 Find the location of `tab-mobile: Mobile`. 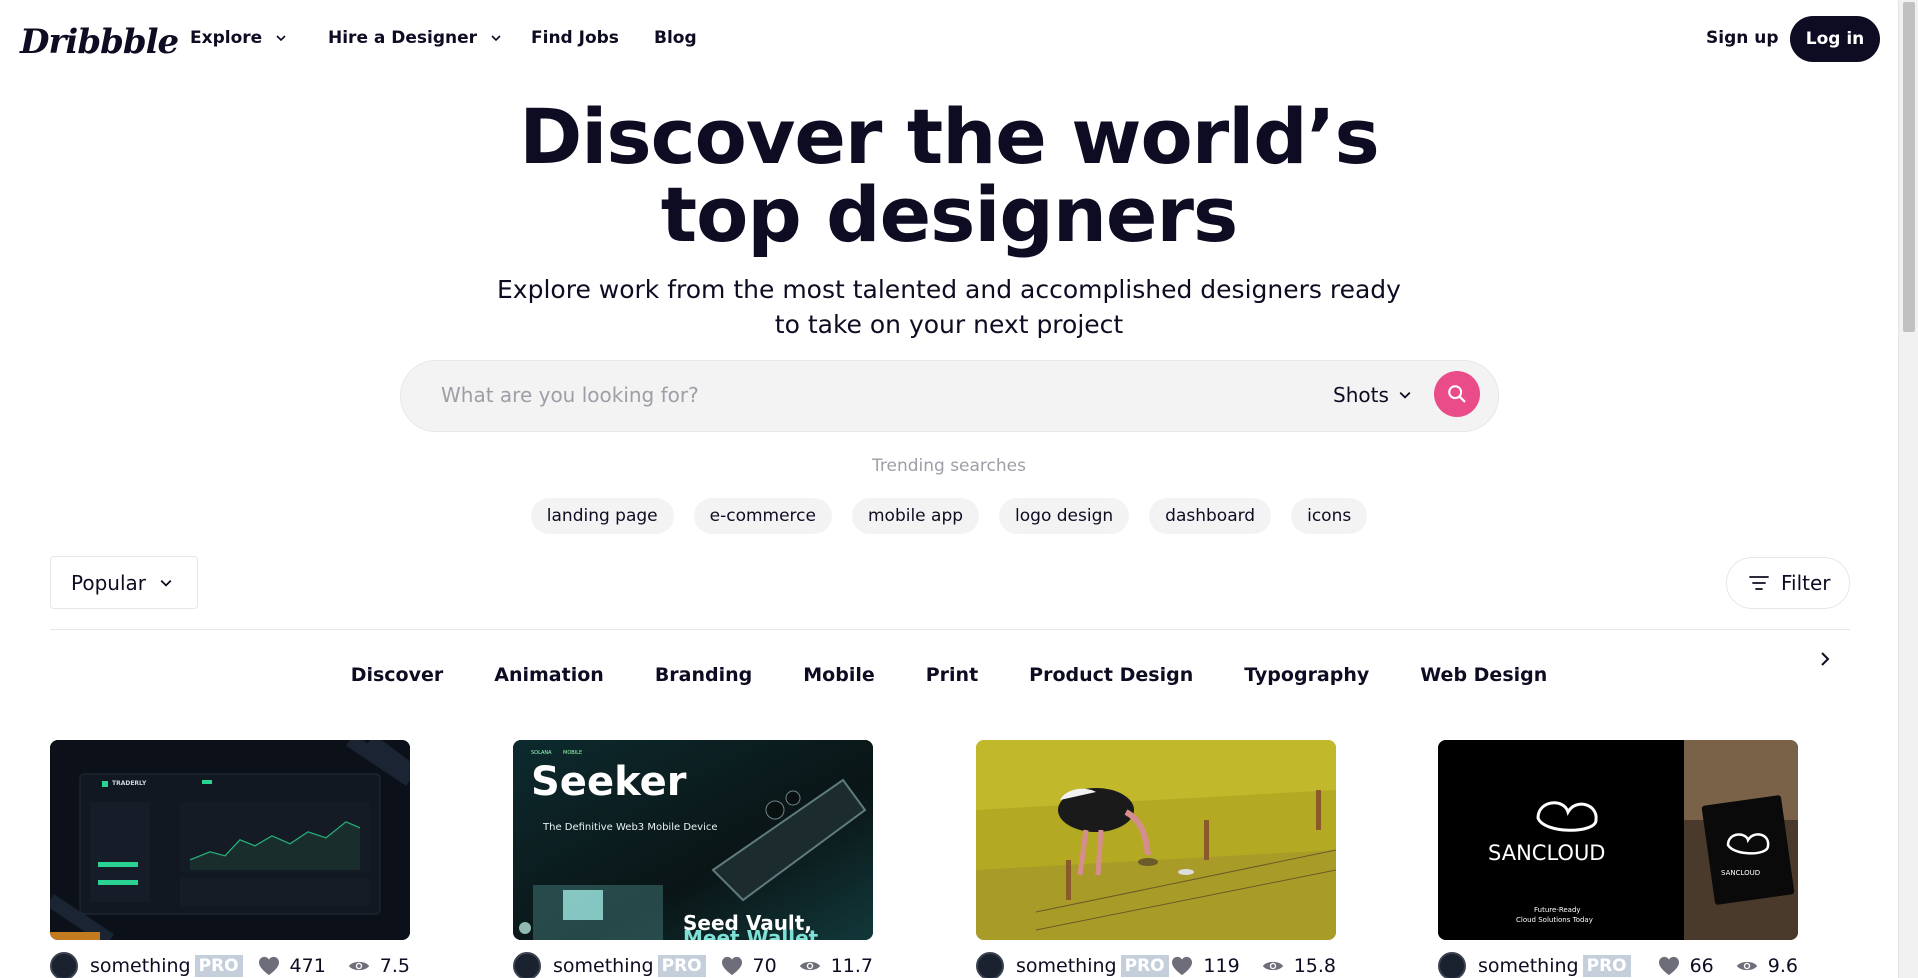

tab-mobile: Mobile is located at coordinates (838, 675).